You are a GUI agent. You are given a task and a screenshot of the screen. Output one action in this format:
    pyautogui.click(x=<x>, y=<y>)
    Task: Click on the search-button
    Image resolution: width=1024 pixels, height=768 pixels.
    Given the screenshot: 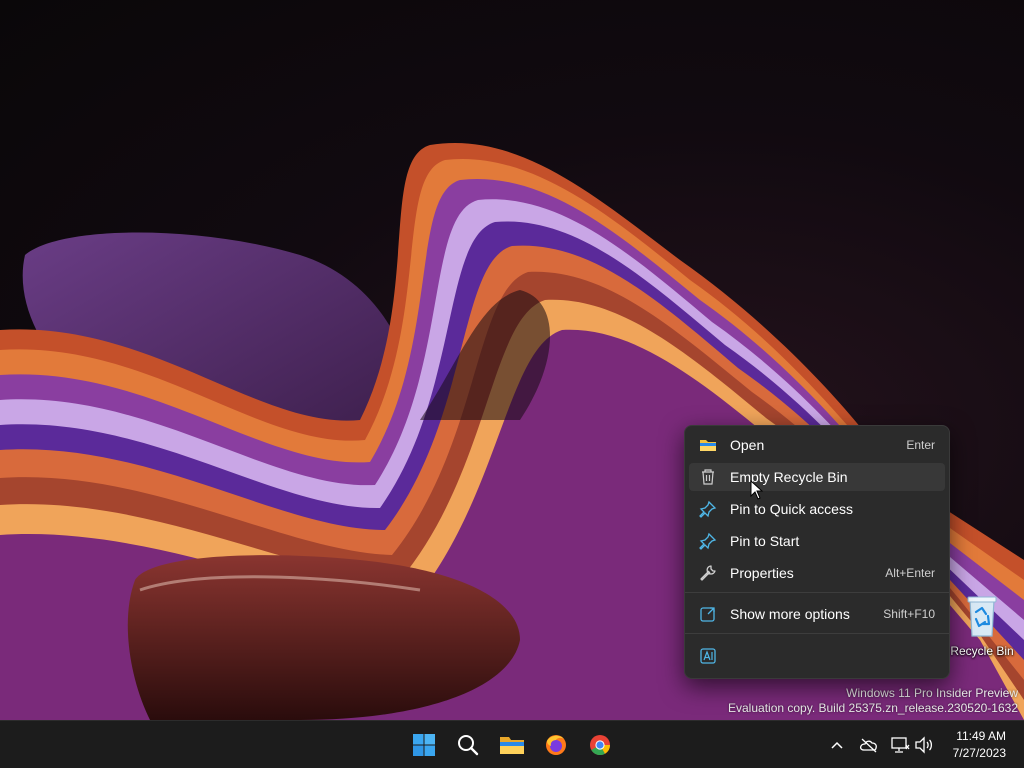 What is the action you would take?
    pyautogui.click(x=468, y=745)
    